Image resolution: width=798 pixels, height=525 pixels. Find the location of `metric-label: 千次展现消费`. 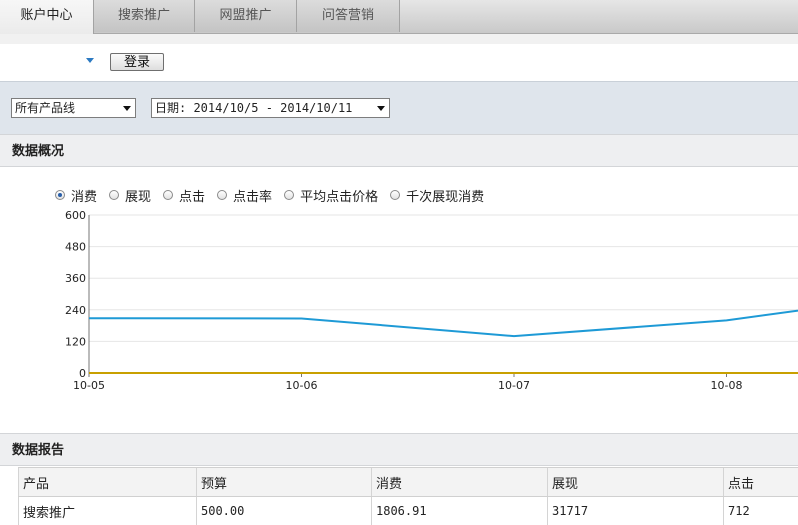

metric-label: 千次展现消费 is located at coordinates (445, 195).